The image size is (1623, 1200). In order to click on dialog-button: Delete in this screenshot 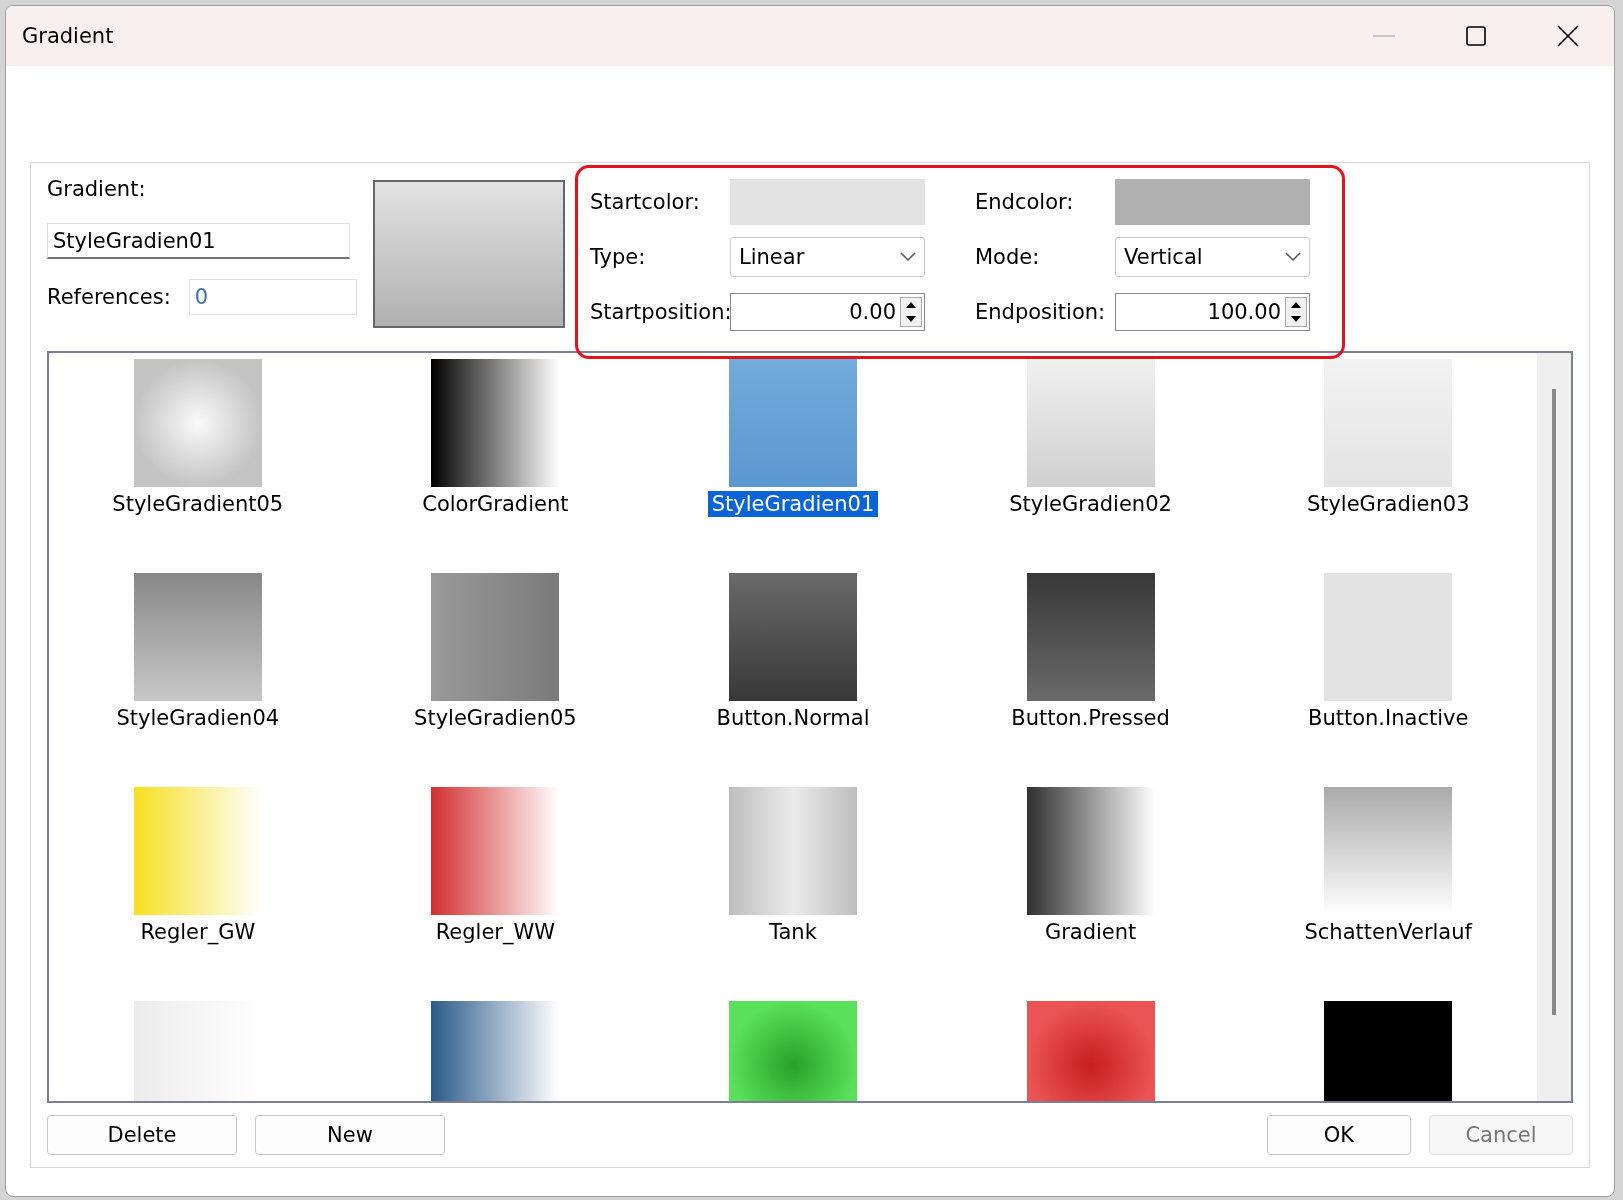, I will do `click(142, 1135)`.